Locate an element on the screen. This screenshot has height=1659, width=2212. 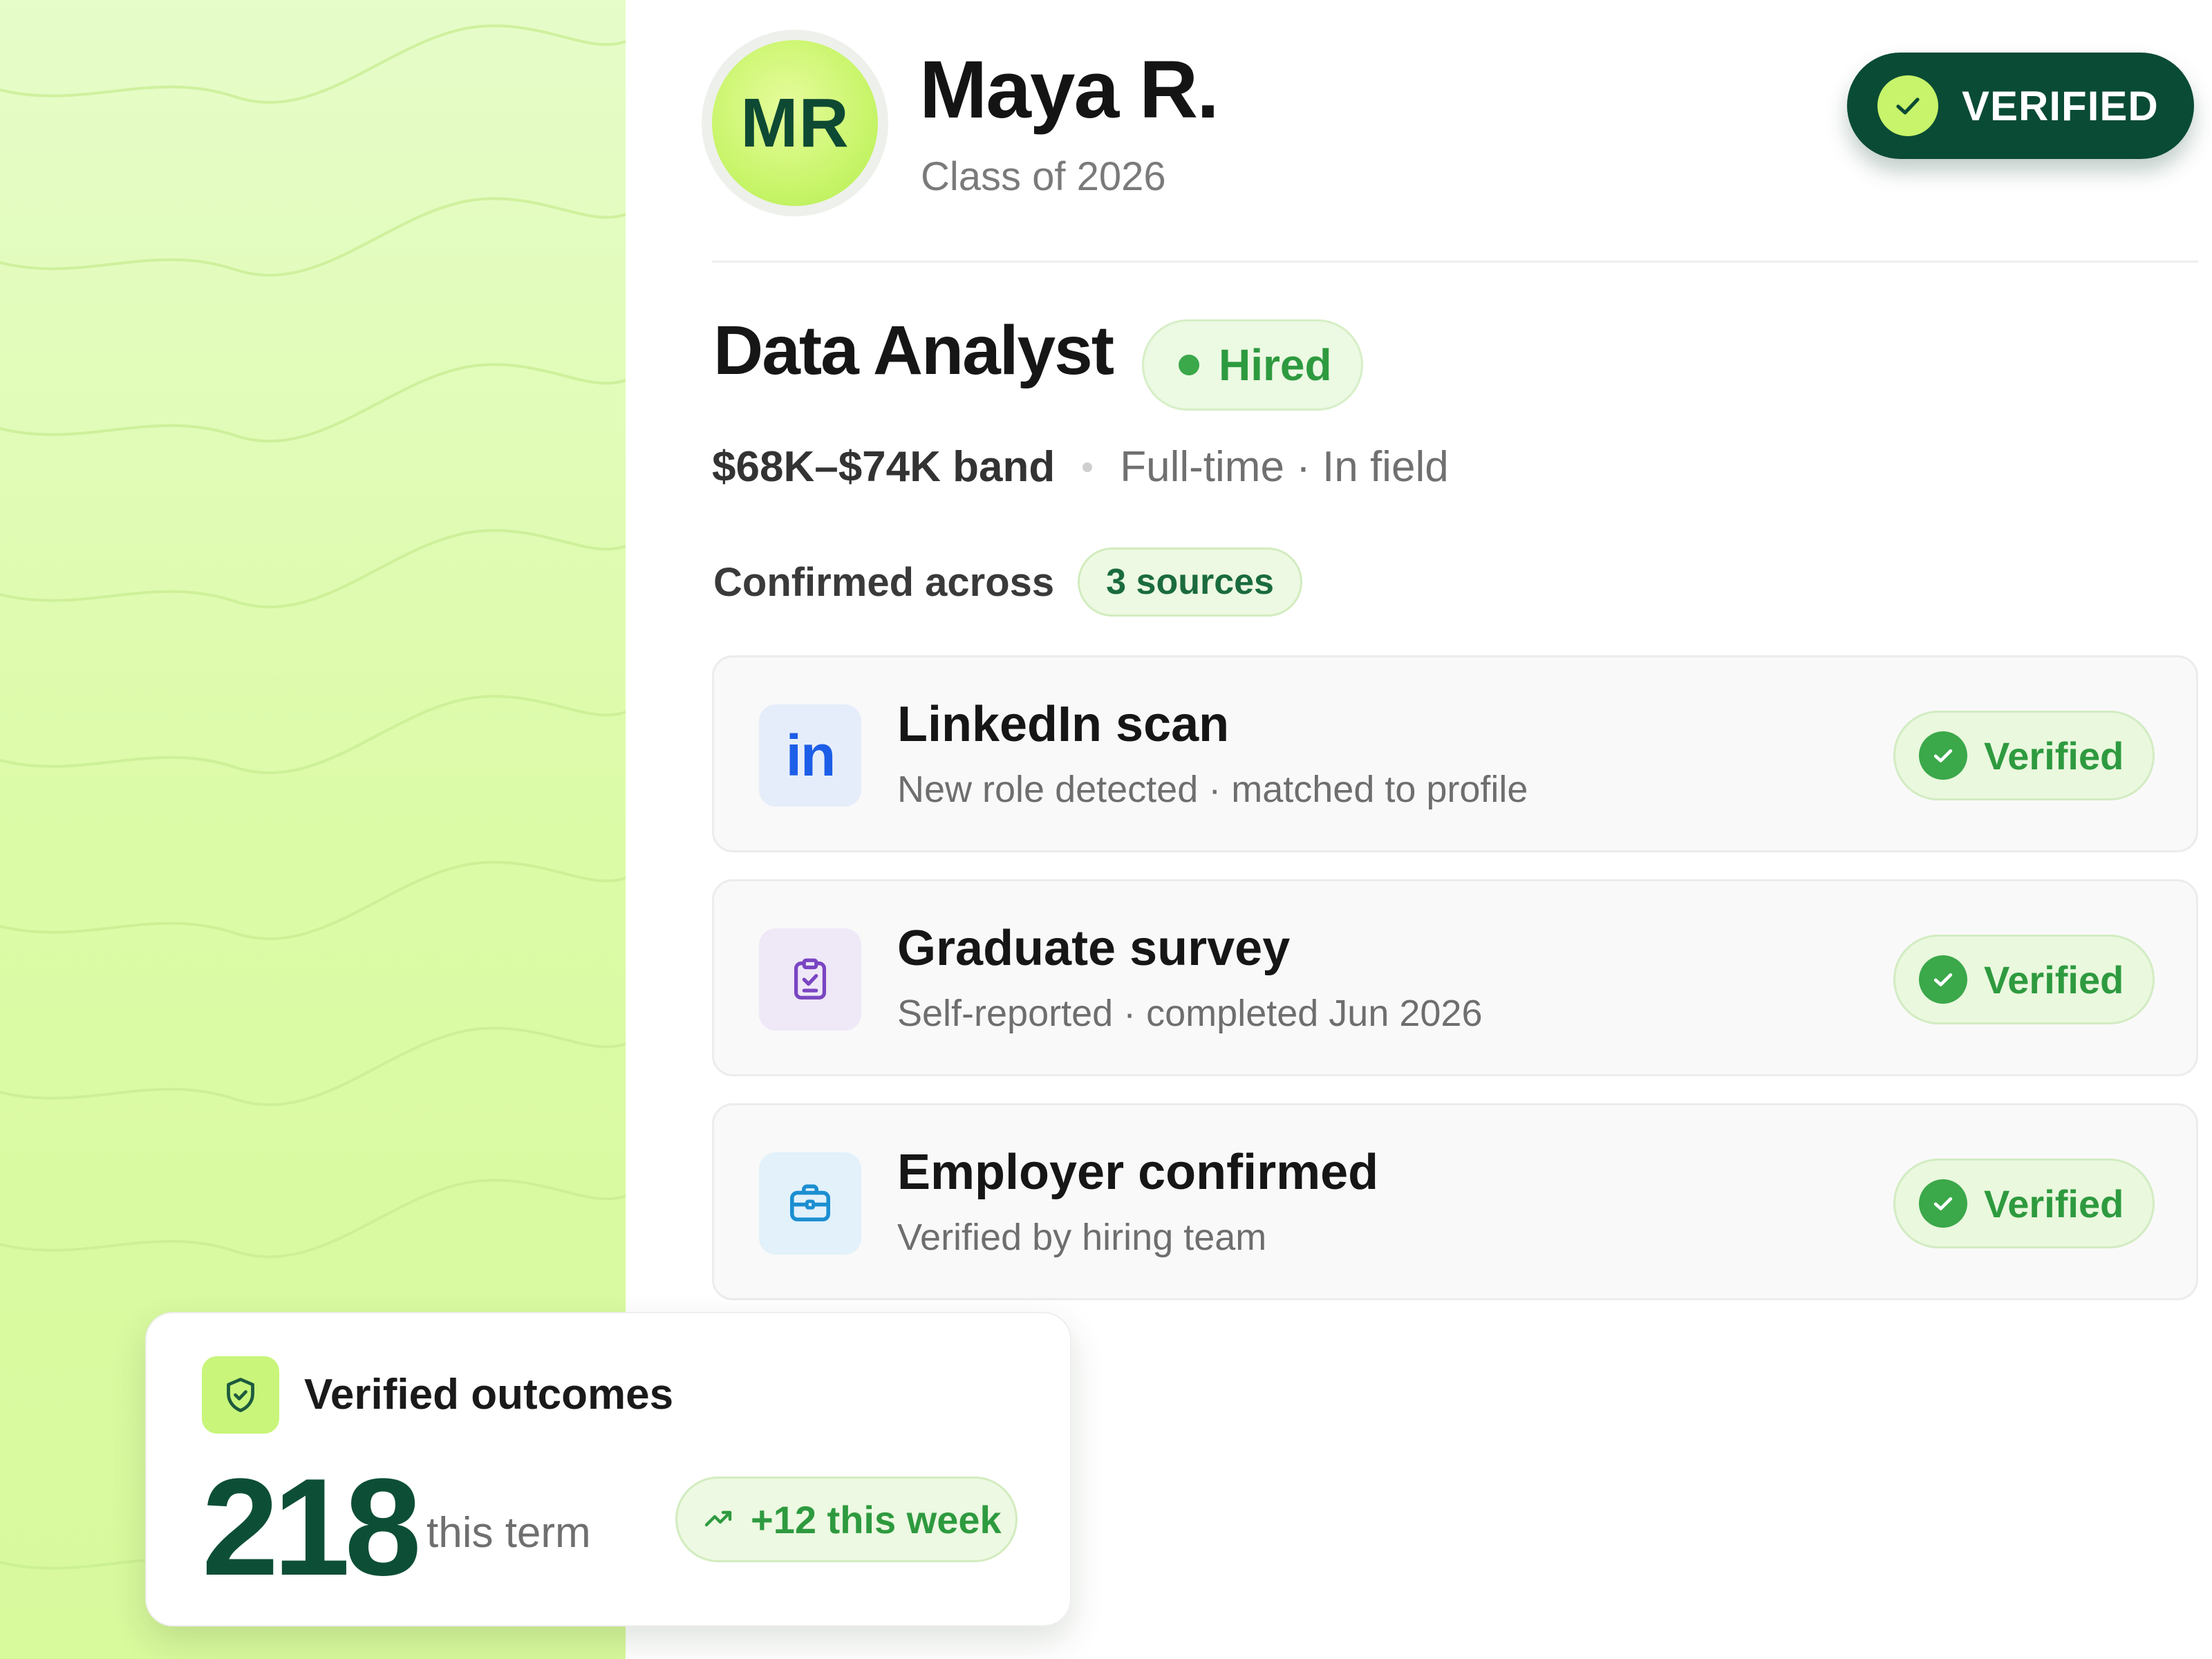
avatar-initials: MR is located at coordinates (795, 123).